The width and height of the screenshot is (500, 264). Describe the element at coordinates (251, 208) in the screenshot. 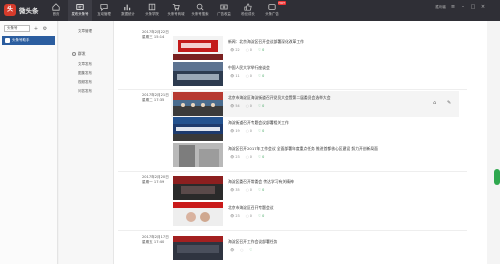

I see `article-title: 北京市海淀区召开专题会议` at that location.